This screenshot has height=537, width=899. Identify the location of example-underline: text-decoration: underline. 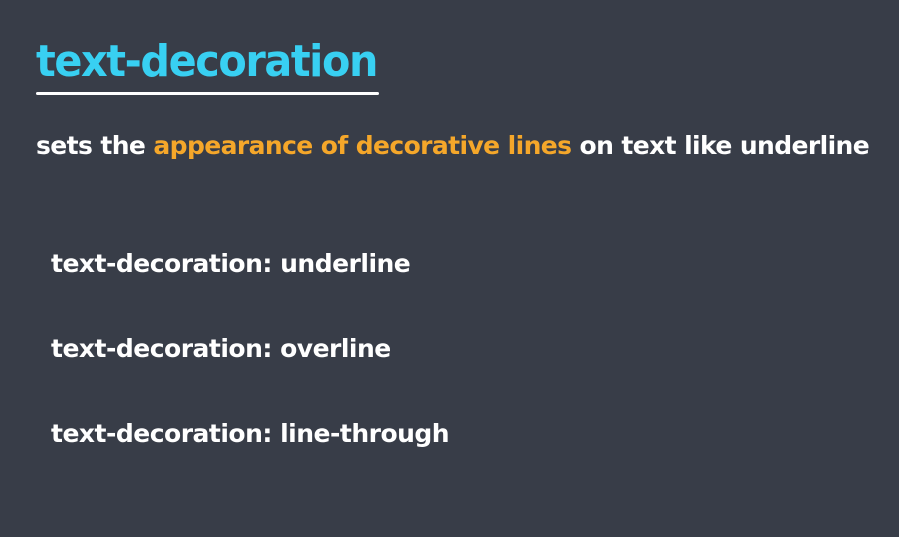
(231, 263).